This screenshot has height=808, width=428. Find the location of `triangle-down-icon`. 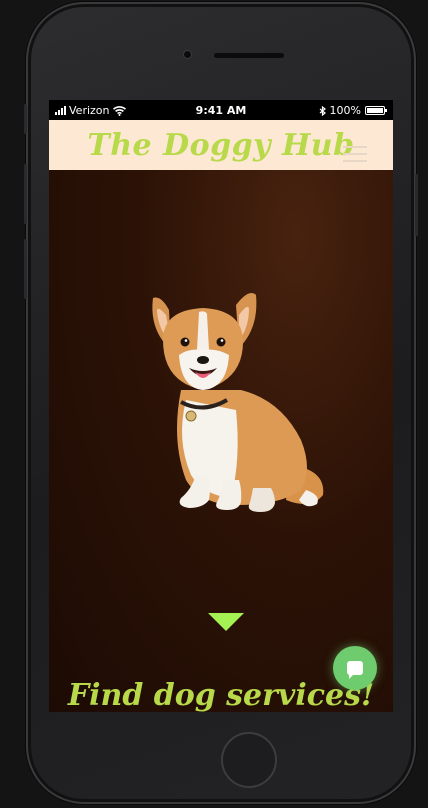

triangle-down-icon is located at coordinates (226, 622).